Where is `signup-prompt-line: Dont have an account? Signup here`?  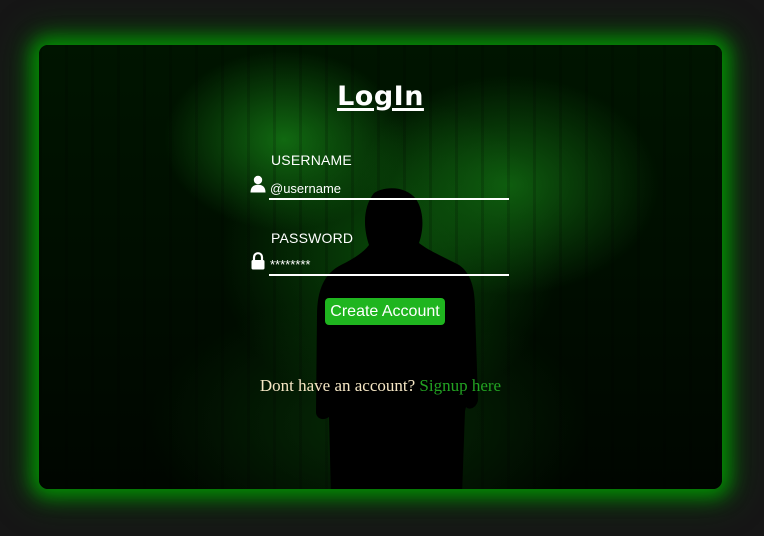 signup-prompt-line: Dont have an account? Signup here is located at coordinates (380, 386).